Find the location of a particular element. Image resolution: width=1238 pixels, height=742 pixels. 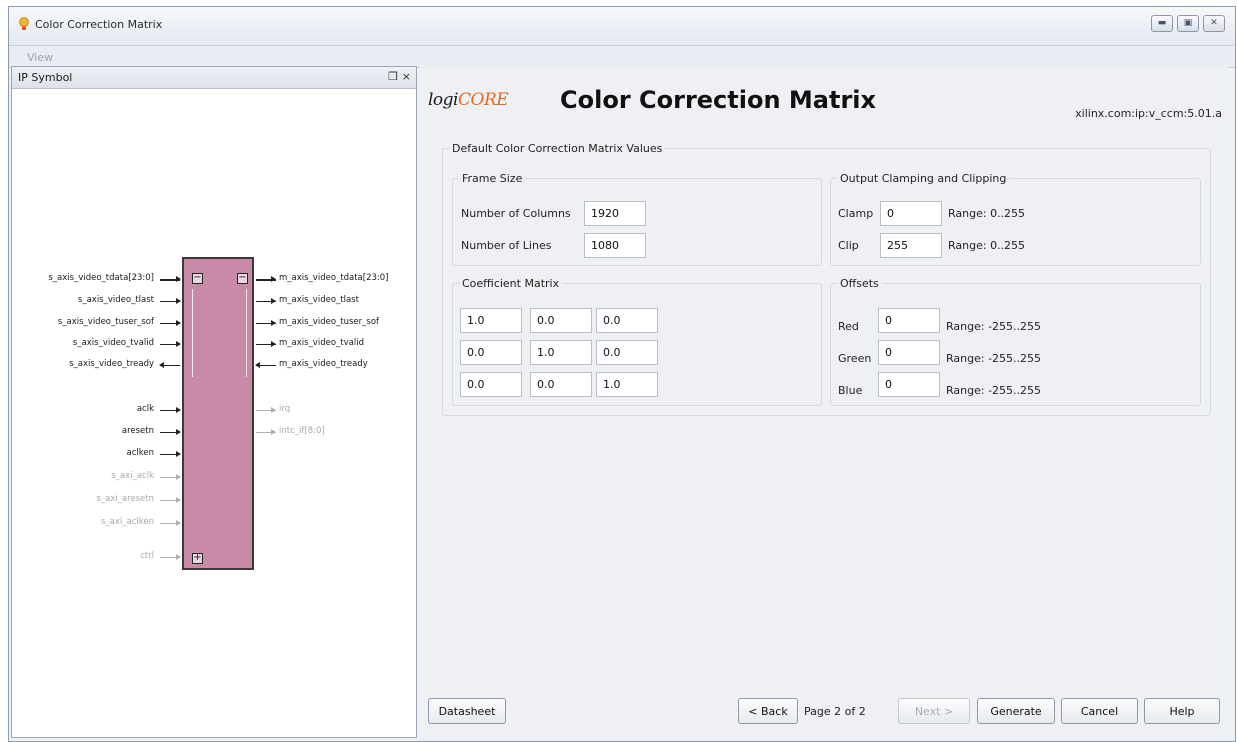

lightbulb-icon is located at coordinates (24, 23).